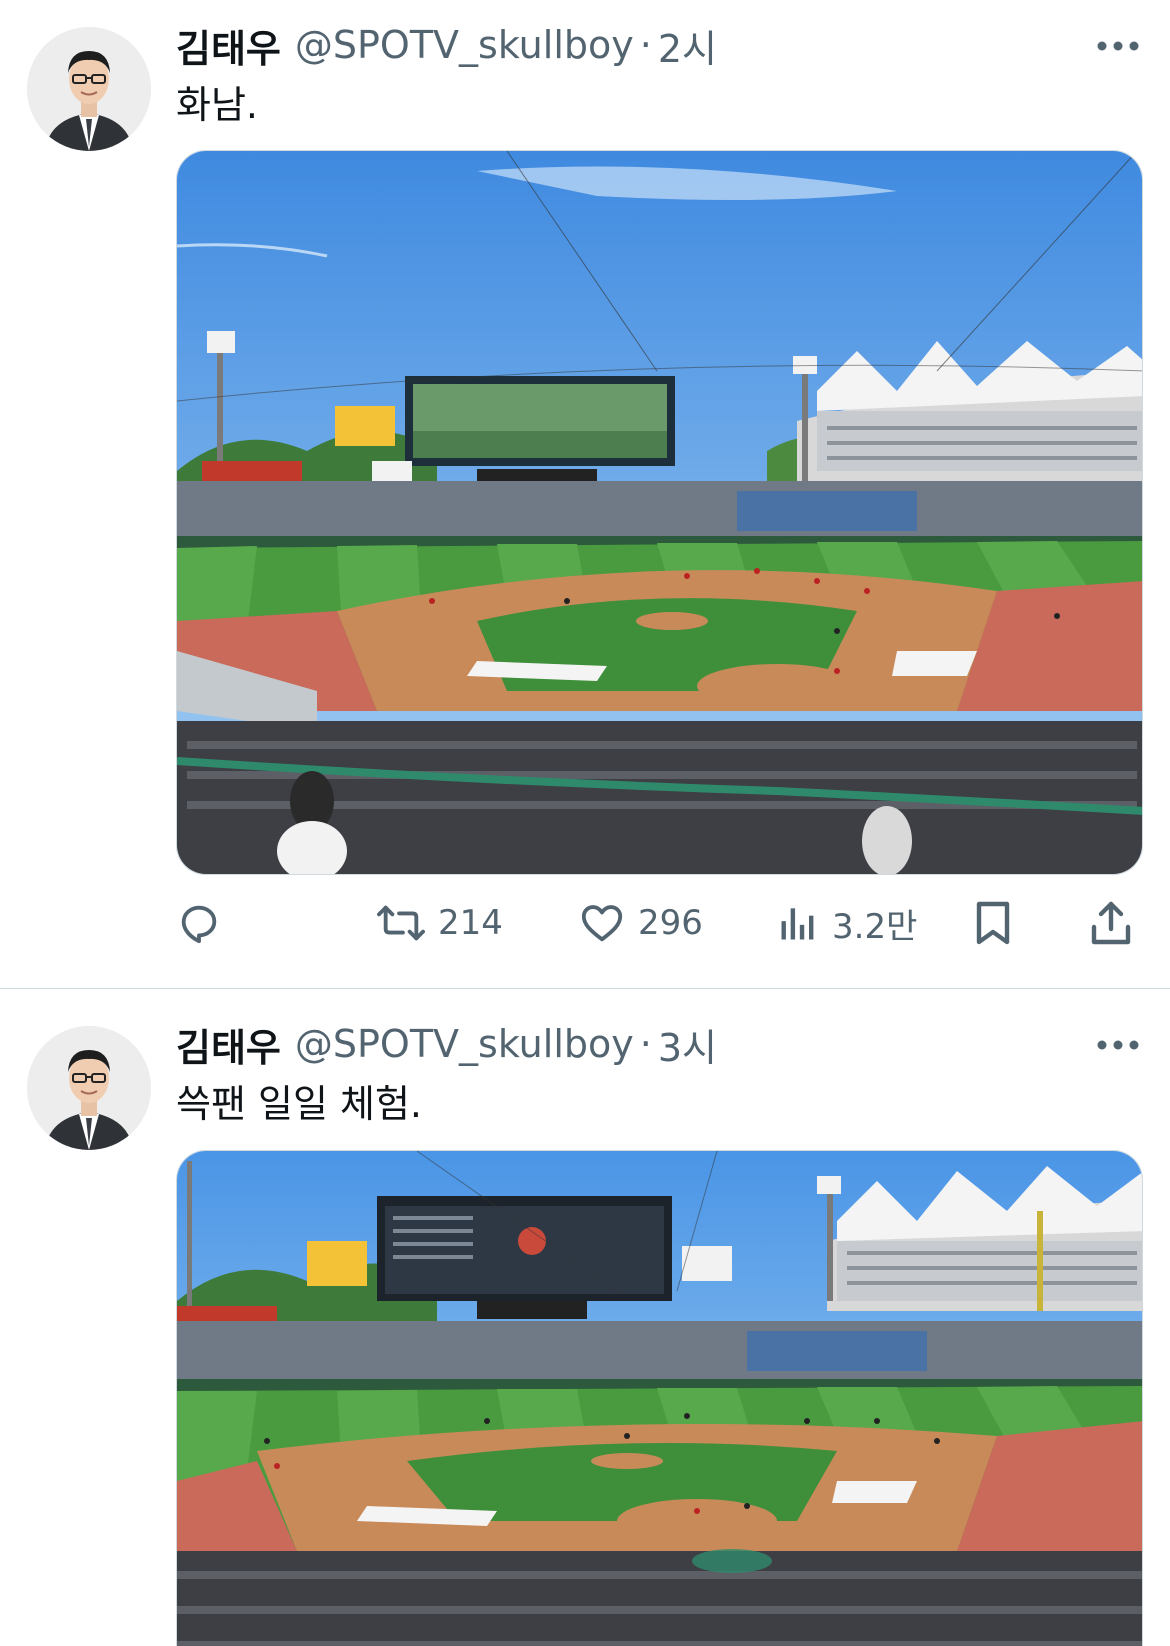  I want to click on share-icon, so click(1111, 923).